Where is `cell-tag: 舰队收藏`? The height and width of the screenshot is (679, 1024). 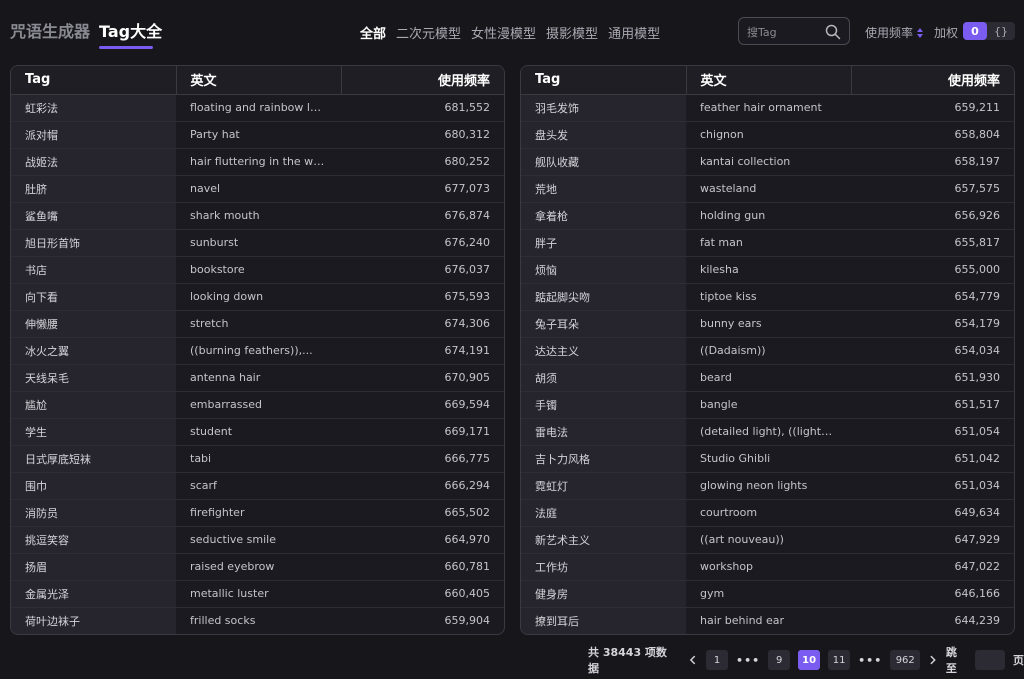 cell-tag: 舰队收藏 is located at coordinates (603, 162).